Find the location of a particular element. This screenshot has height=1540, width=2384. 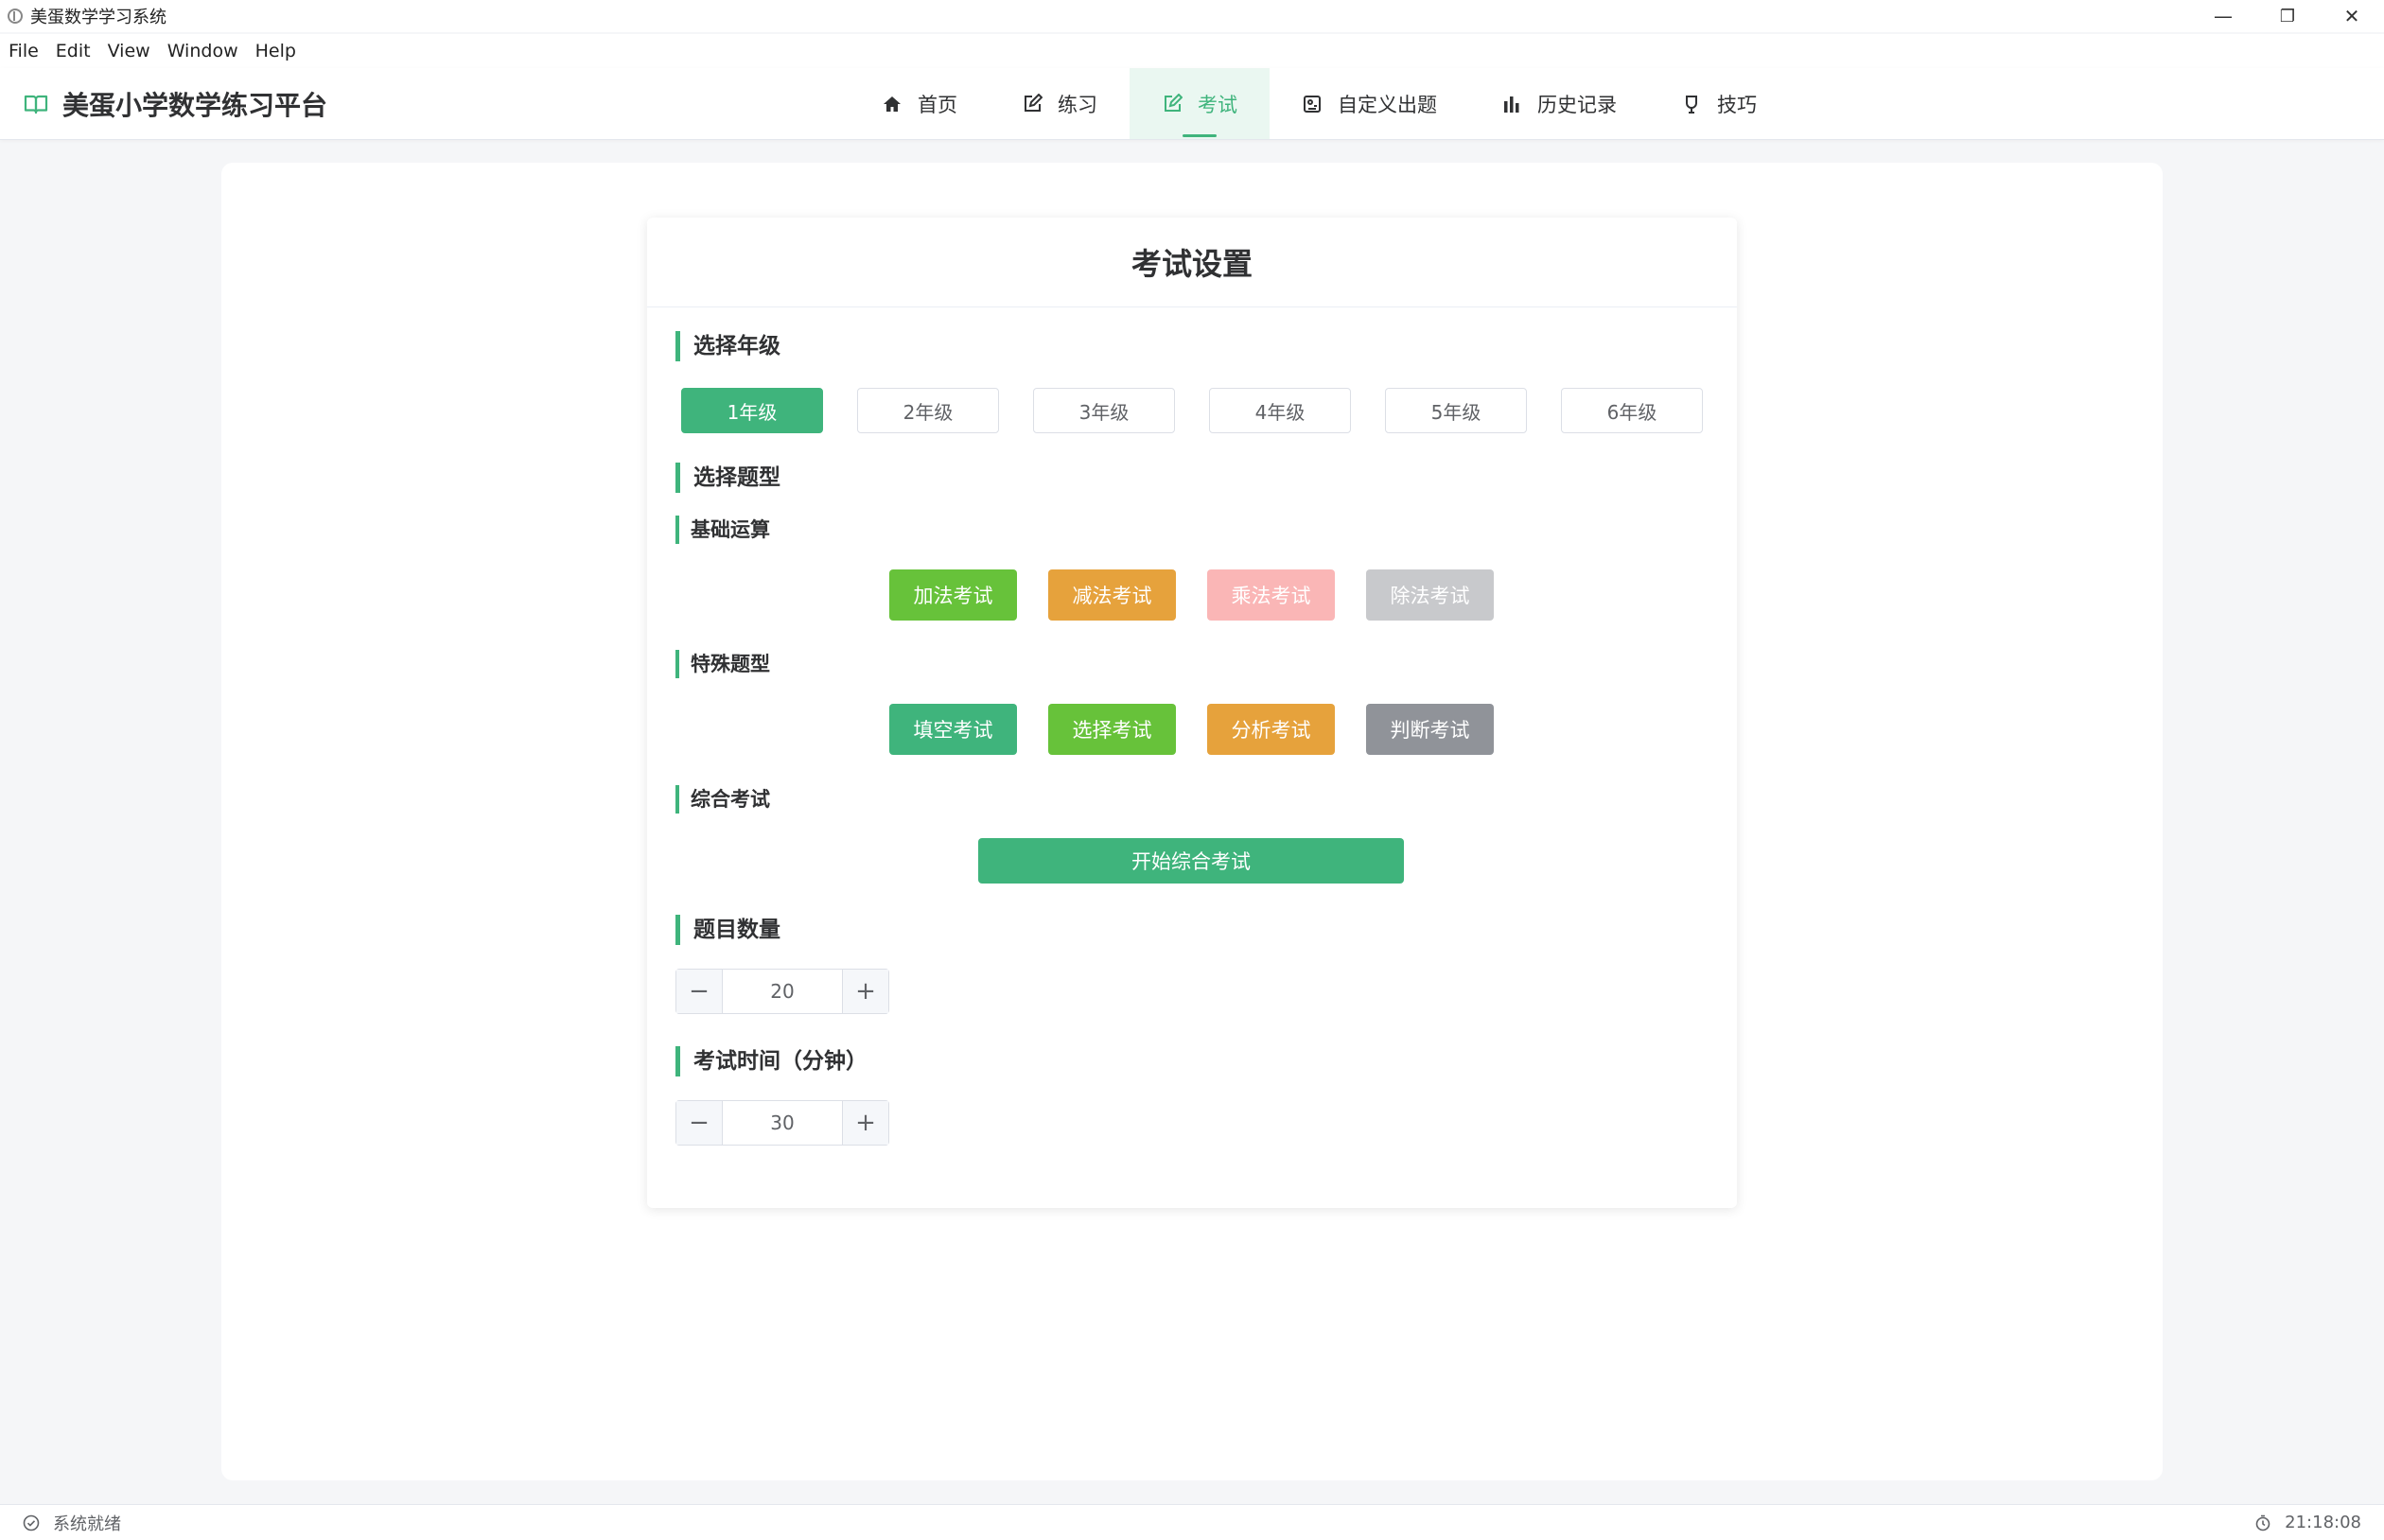

division-exam-button: 除法考试 is located at coordinates (1430, 595).